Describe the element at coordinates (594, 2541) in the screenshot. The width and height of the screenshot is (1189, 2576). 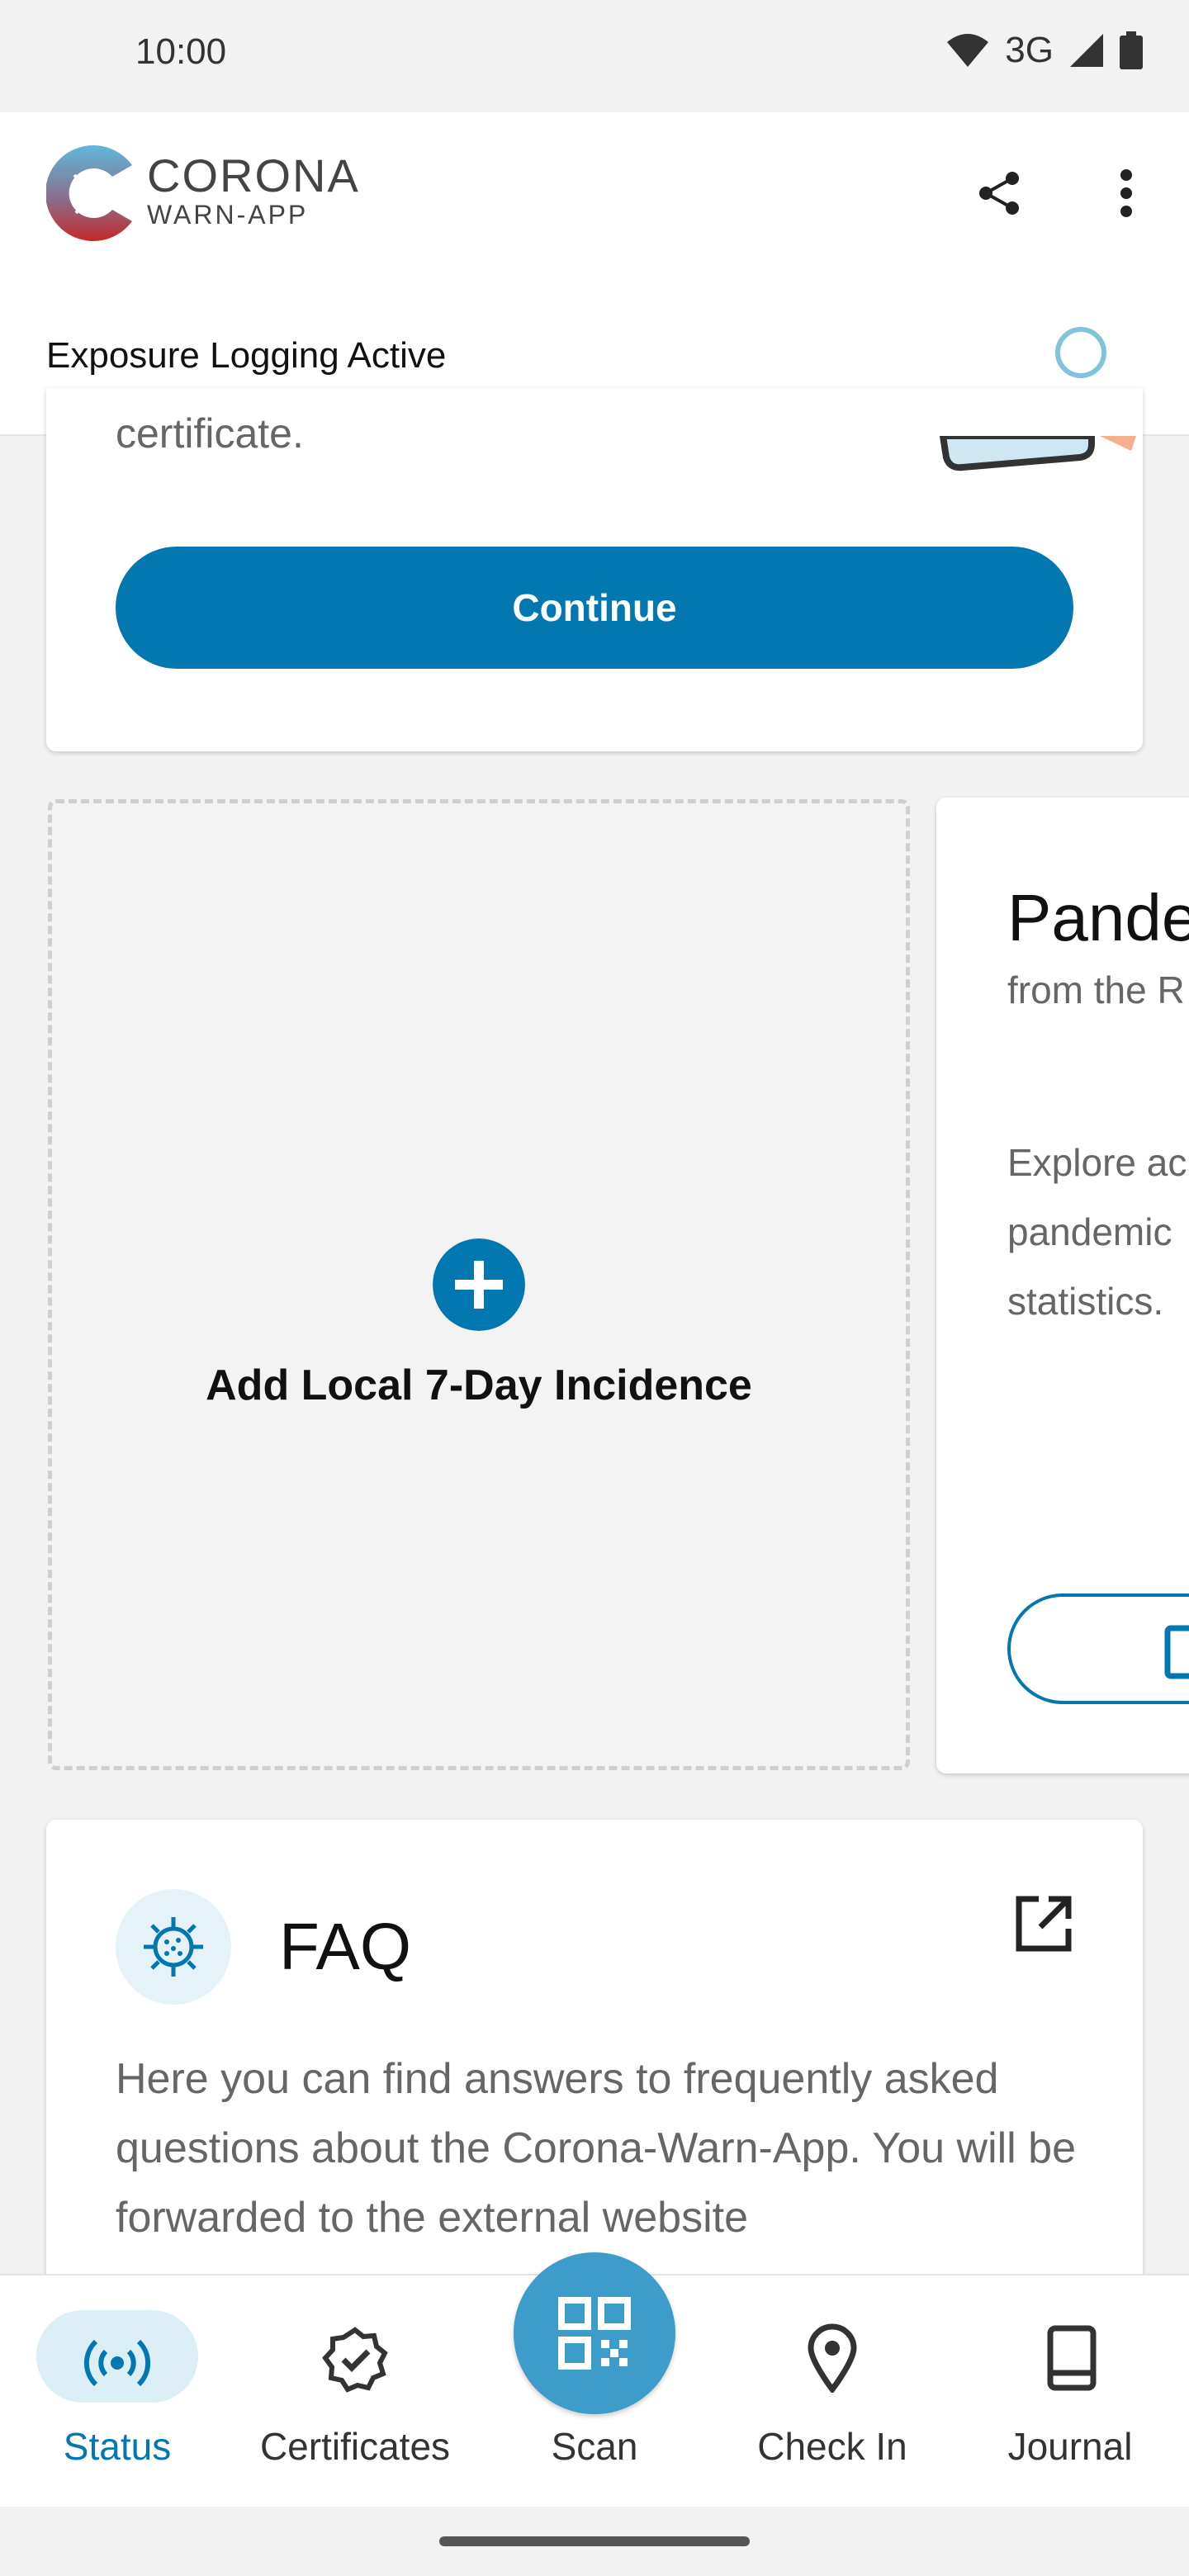
I see `home-gesture-handle` at that location.